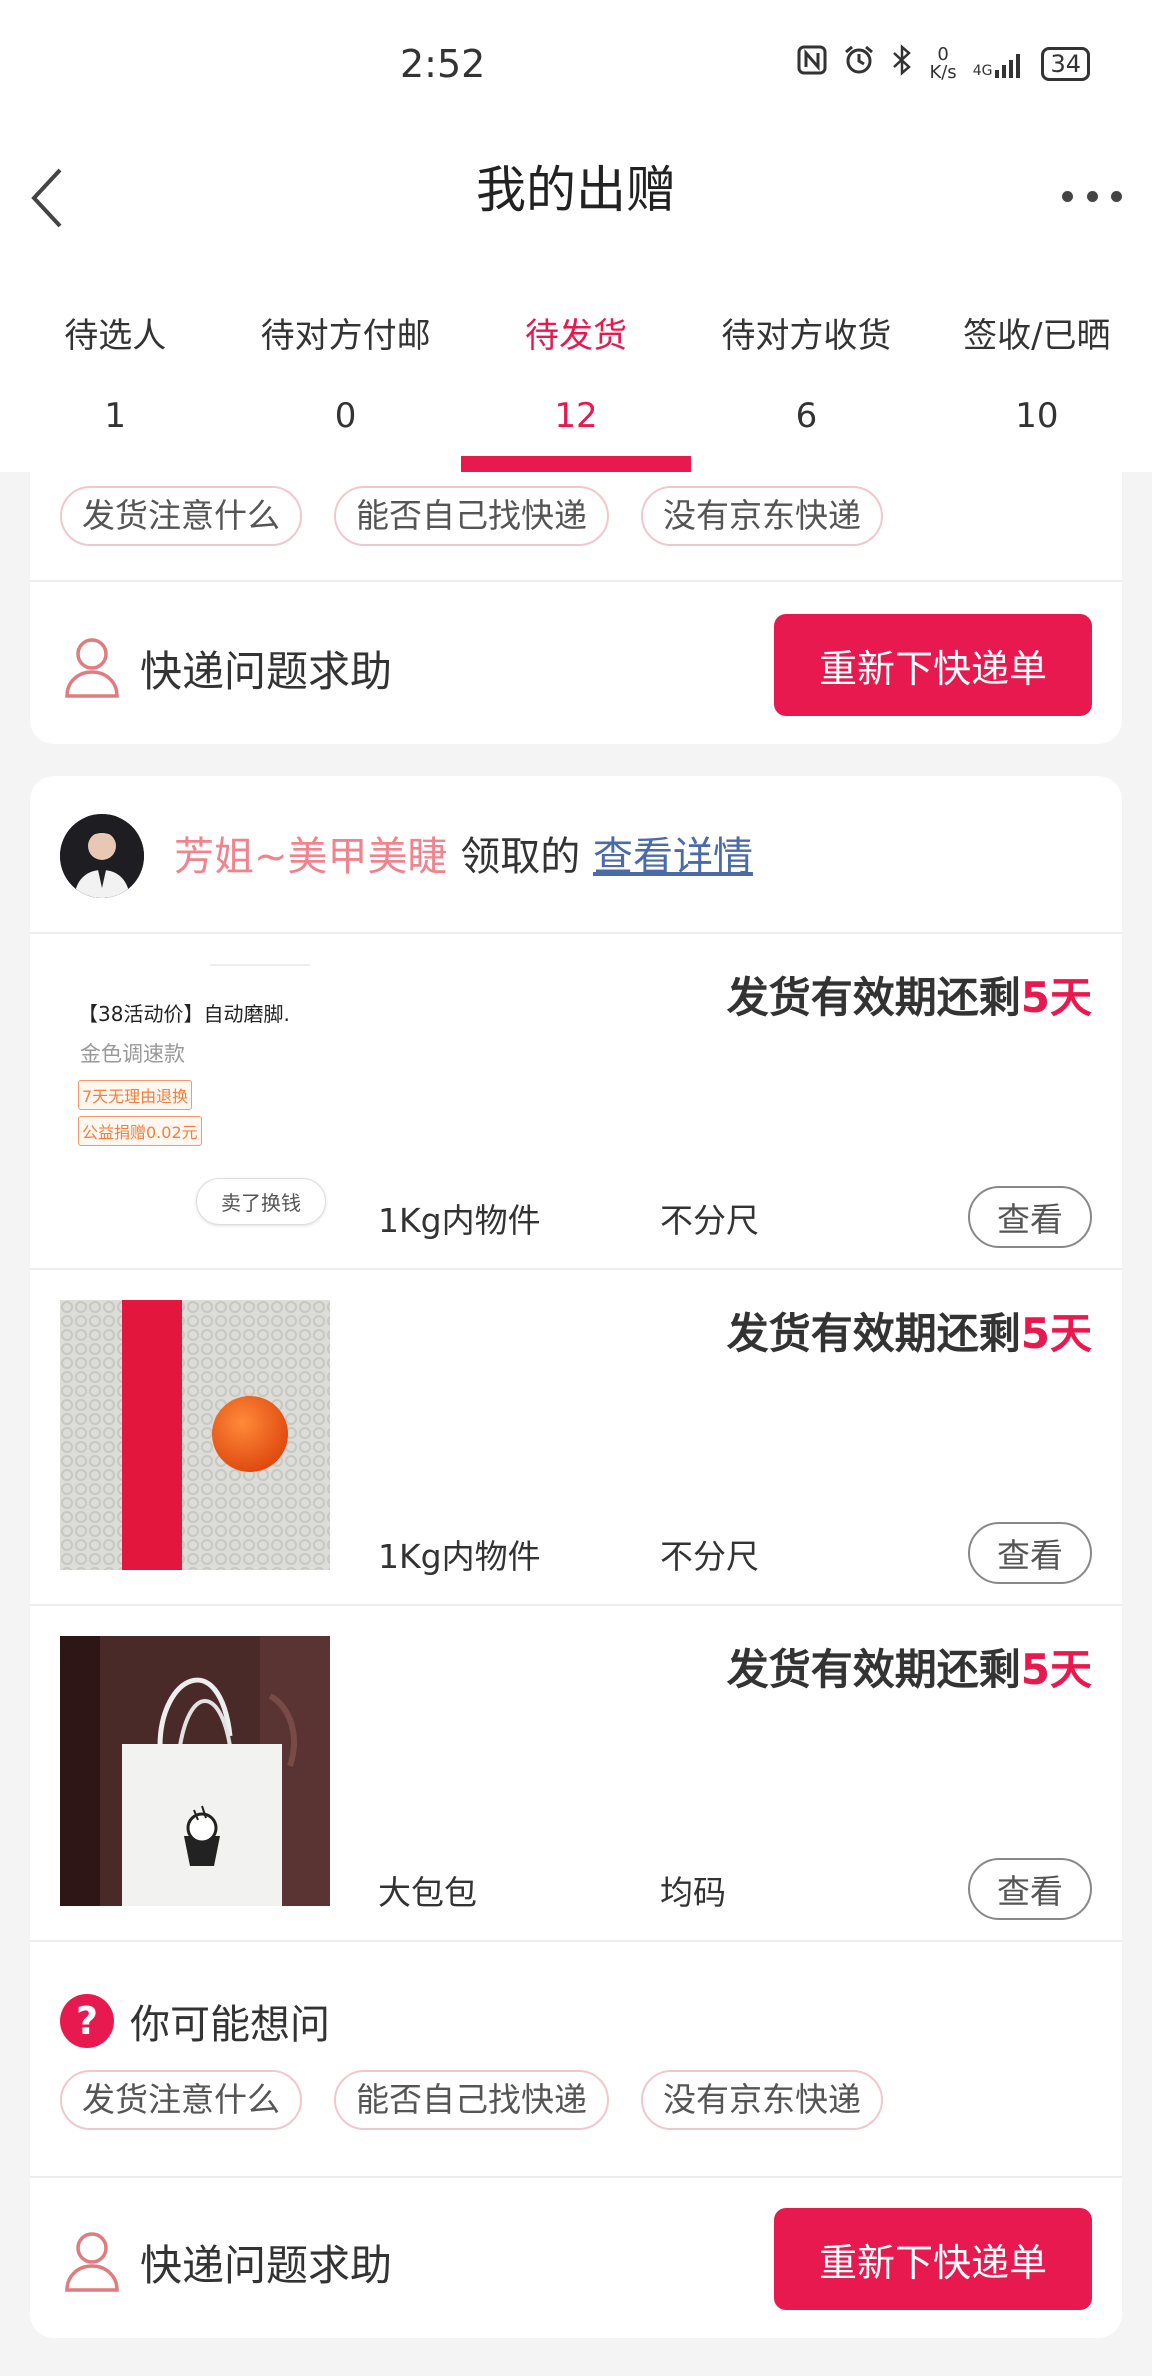 Image resolution: width=1152 pixels, height=2376 pixels. What do you see at coordinates (520, 857) in the screenshot?
I see `claim-suffix: 领取的` at bounding box center [520, 857].